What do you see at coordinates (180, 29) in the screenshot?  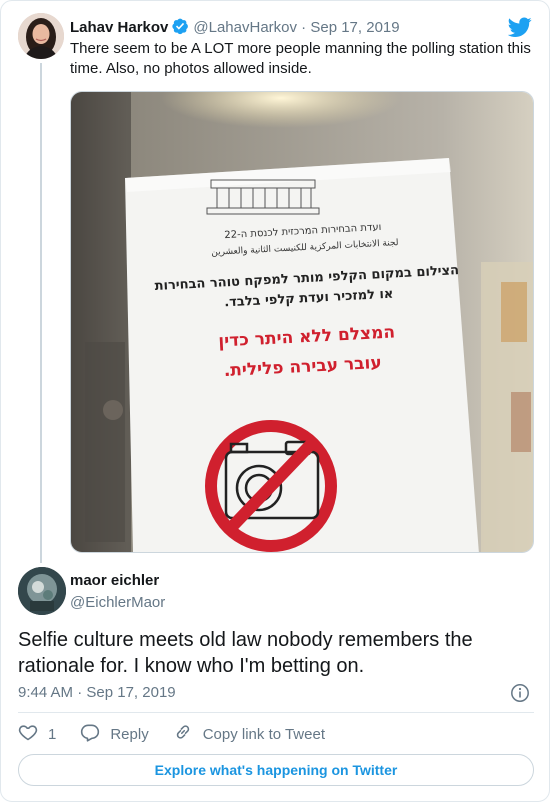 I see `verified-badge-icon` at bounding box center [180, 29].